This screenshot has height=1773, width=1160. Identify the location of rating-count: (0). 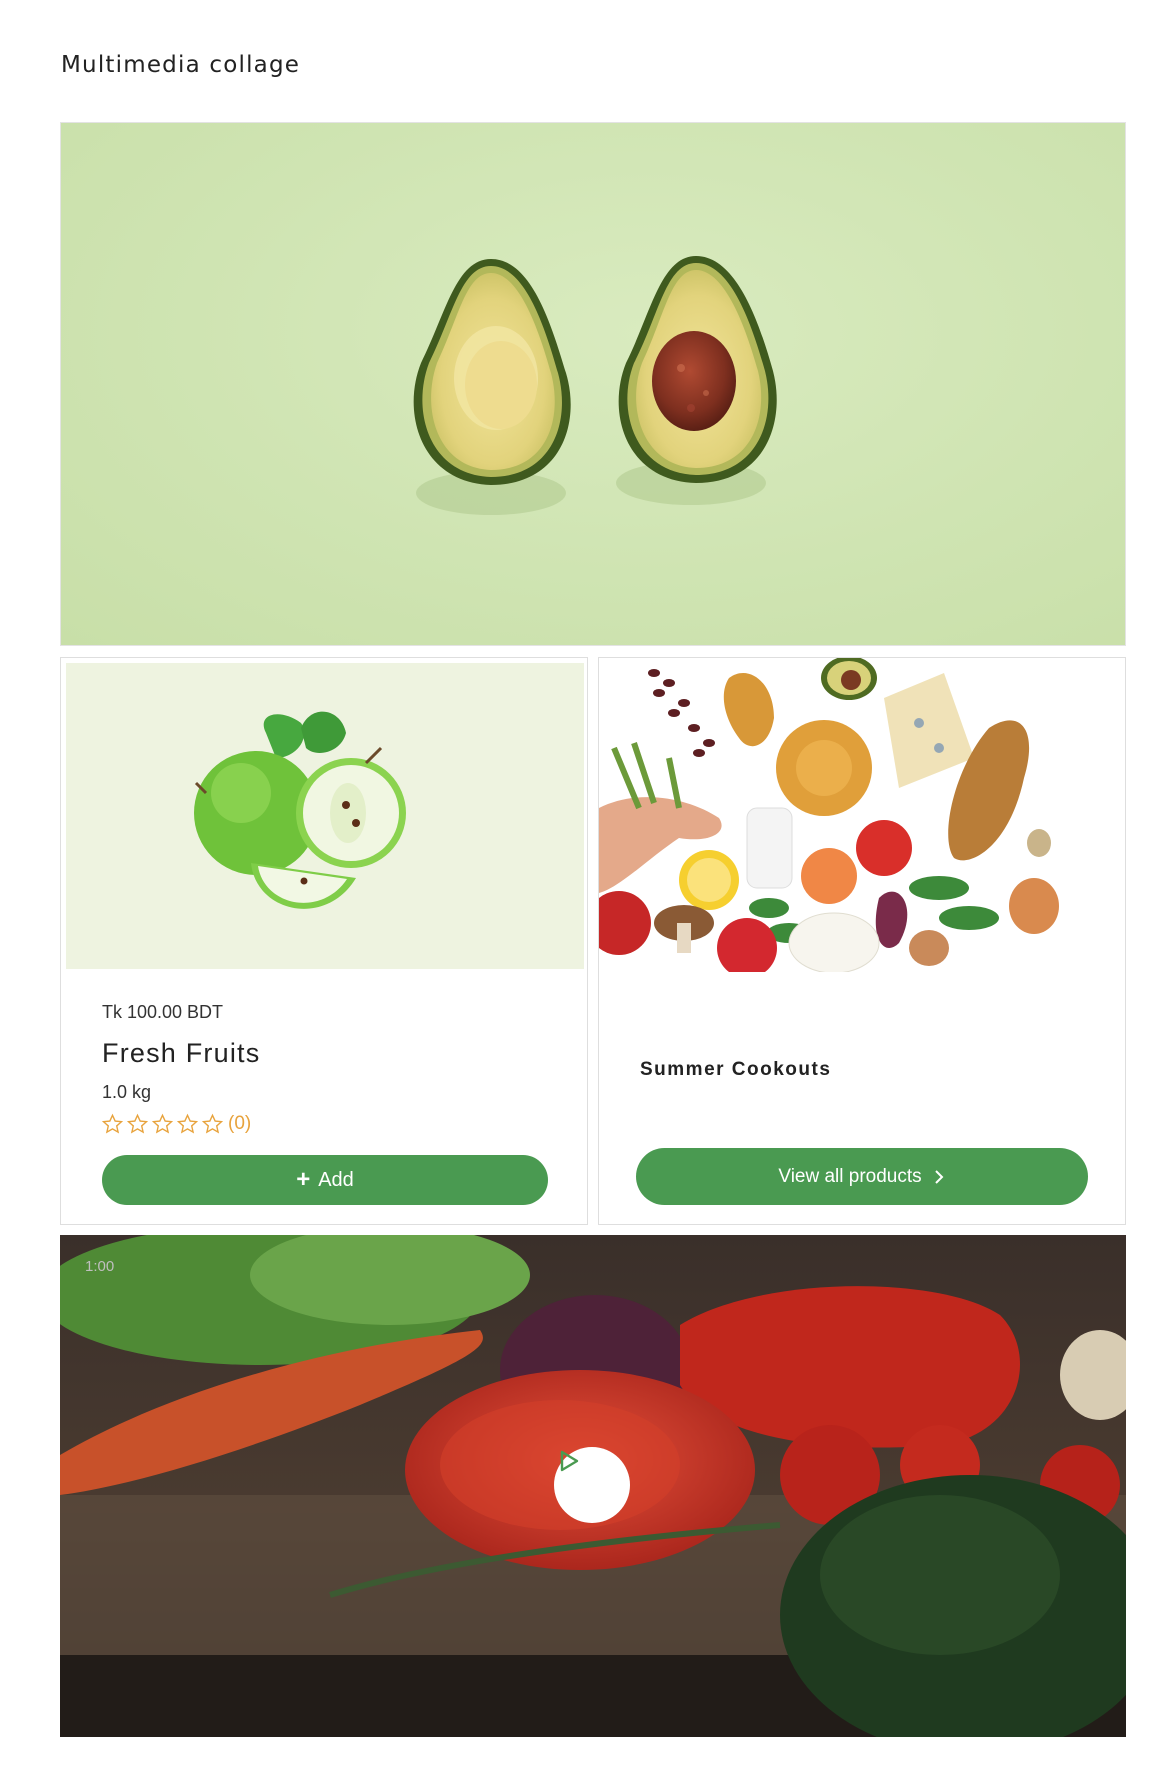
(240, 1123).